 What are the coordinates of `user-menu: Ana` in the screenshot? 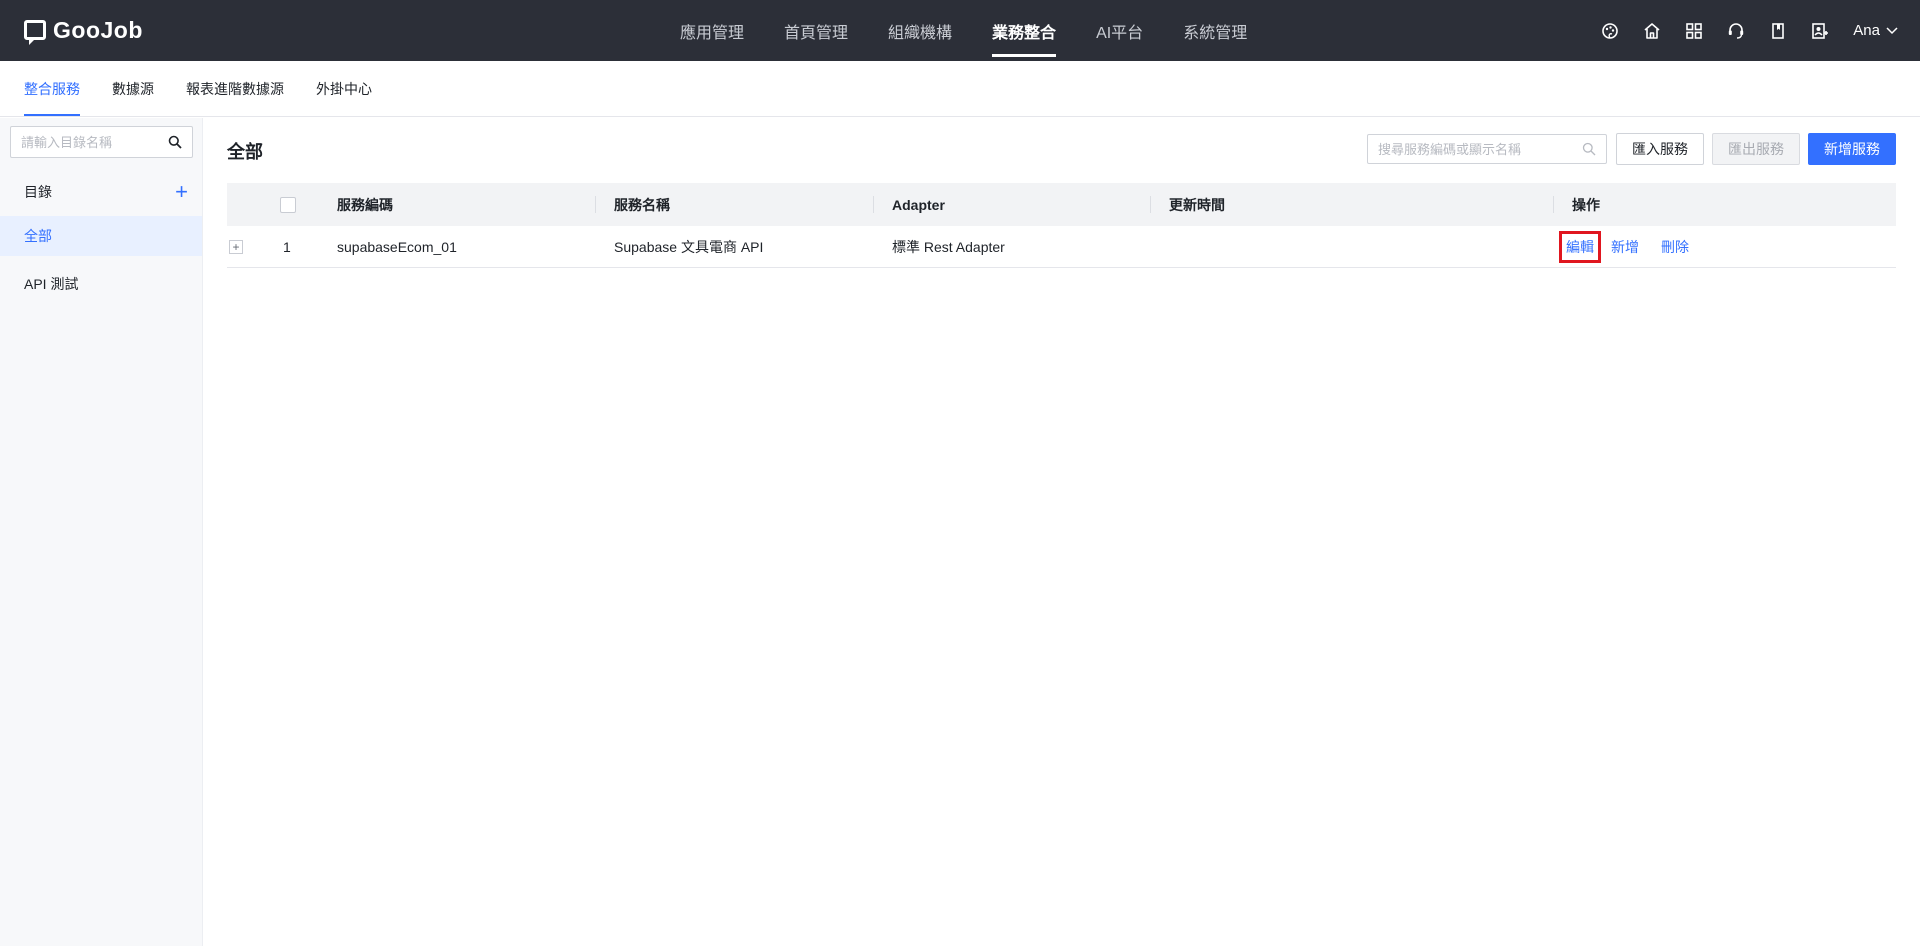 It's located at (1875, 30).